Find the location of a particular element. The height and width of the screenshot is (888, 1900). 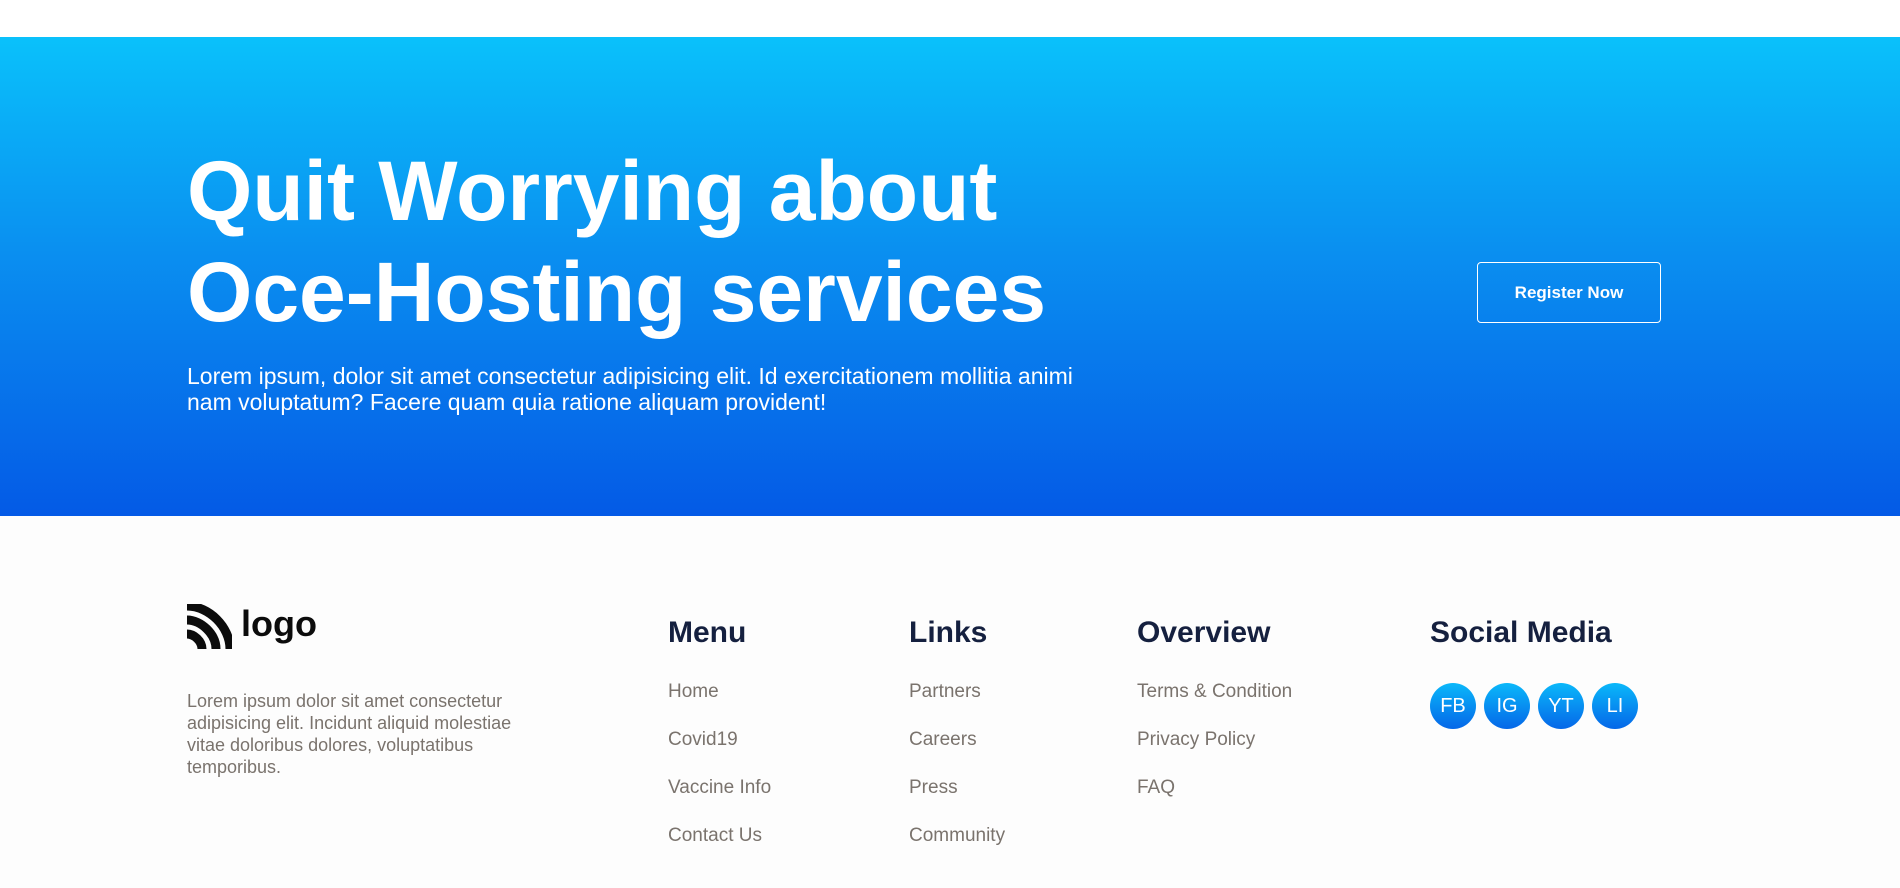

overview-link-privacy-policy: Privacy Policy is located at coordinates (1196, 739).